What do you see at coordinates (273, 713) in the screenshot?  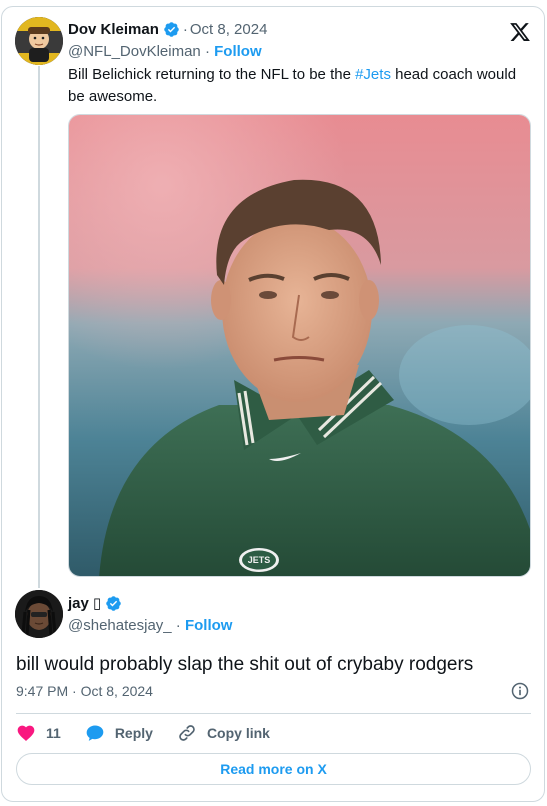 I see `divider` at bounding box center [273, 713].